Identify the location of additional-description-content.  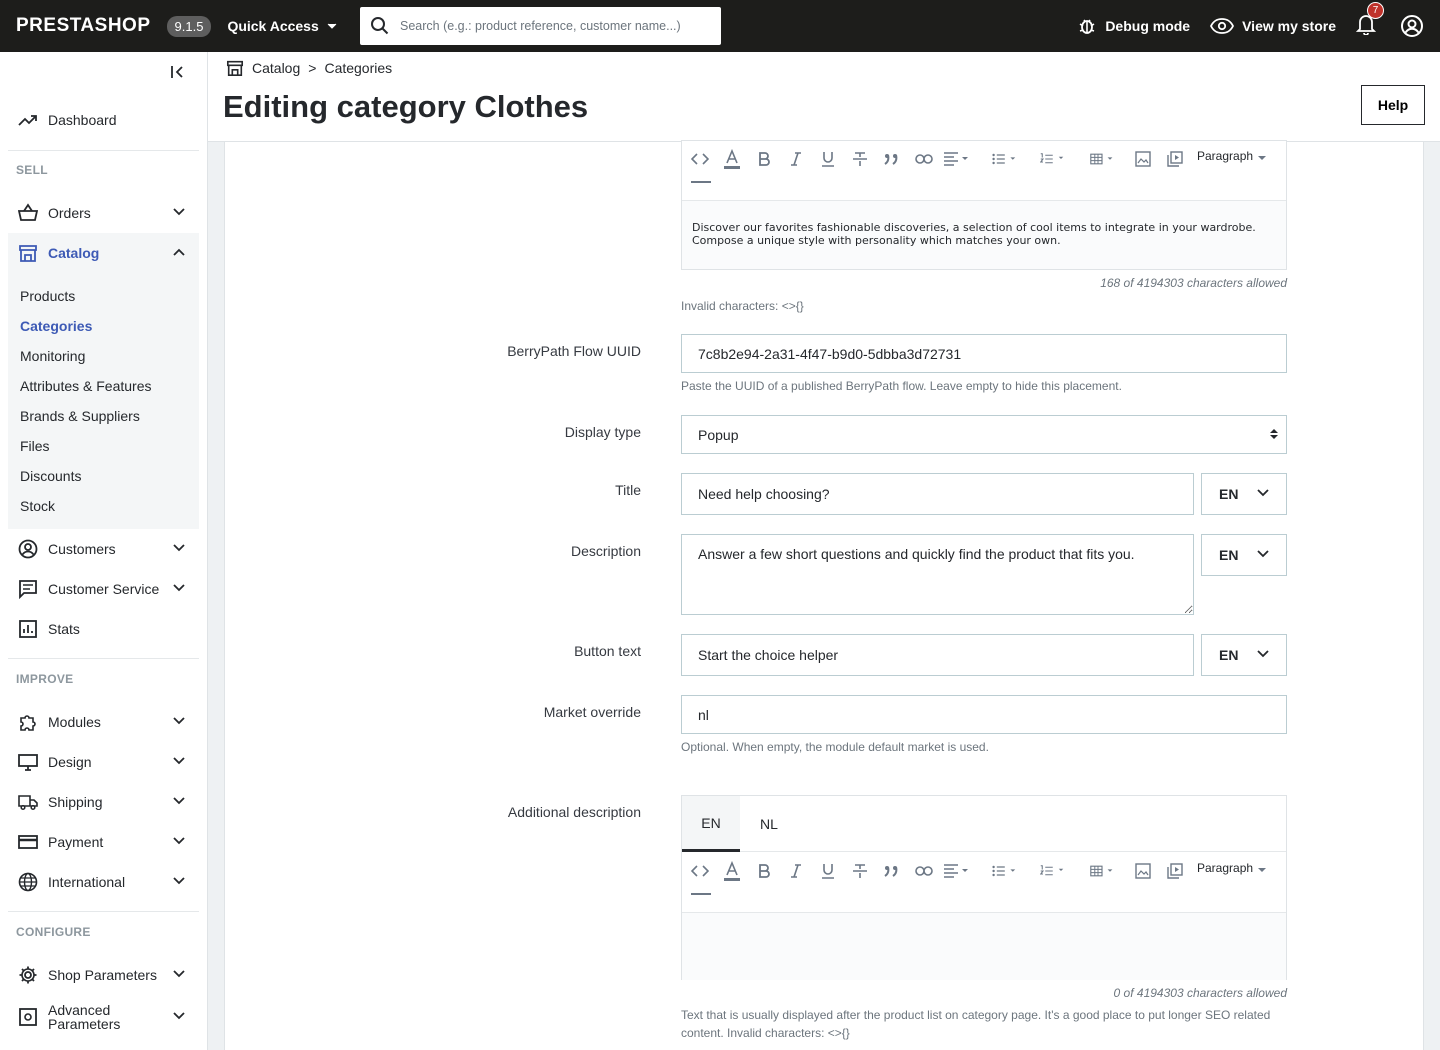
(984, 946).